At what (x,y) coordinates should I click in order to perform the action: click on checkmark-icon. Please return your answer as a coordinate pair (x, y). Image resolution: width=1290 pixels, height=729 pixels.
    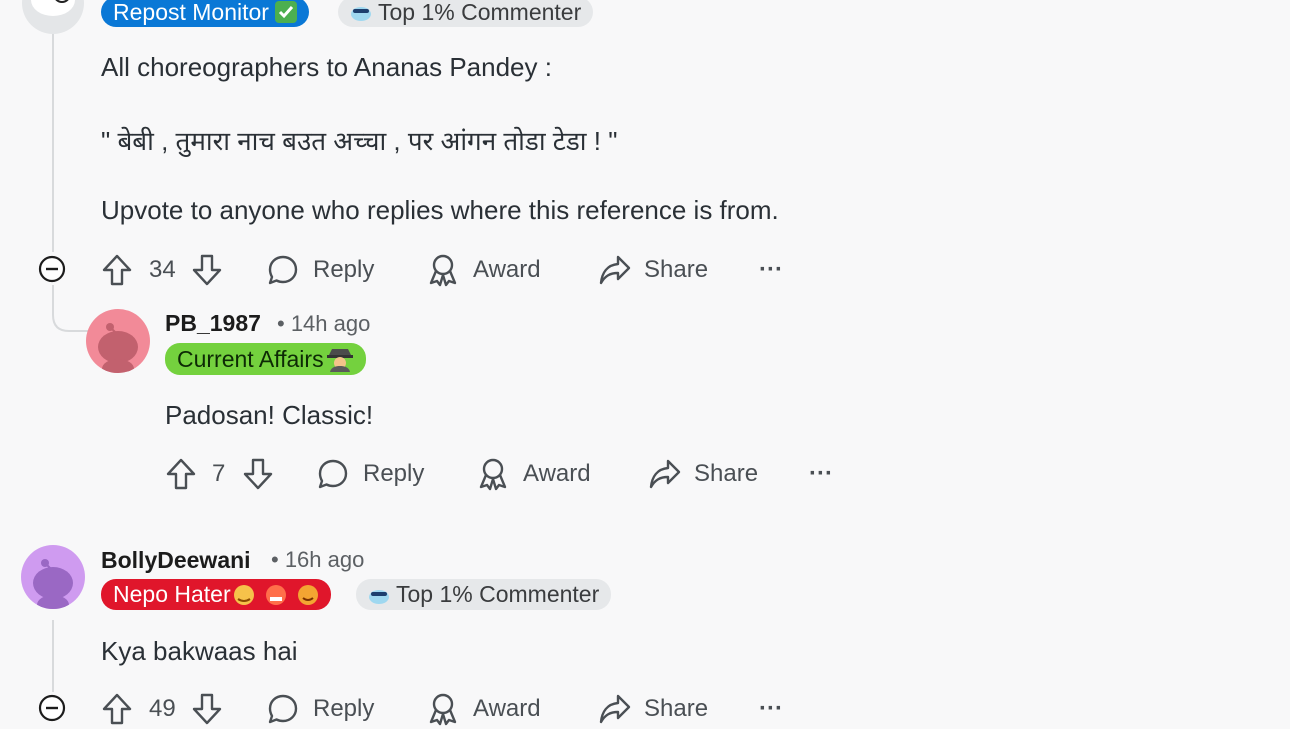
    Looking at the image, I should click on (285, 12).